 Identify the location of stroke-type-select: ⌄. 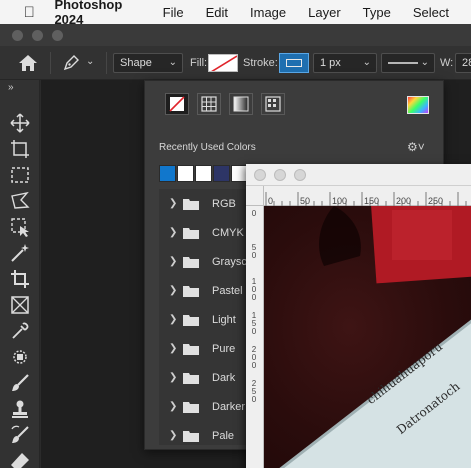
(408, 63).